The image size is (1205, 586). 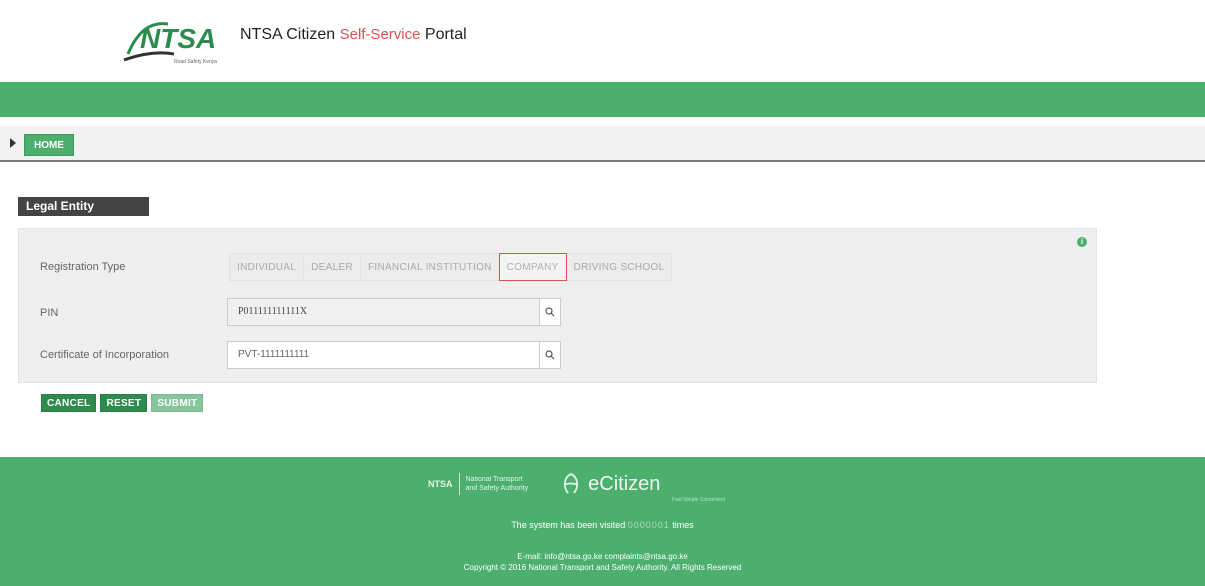 What do you see at coordinates (195, 62) in the screenshot?
I see `svg-text: Road Safety Kenya` at bounding box center [195, 62].